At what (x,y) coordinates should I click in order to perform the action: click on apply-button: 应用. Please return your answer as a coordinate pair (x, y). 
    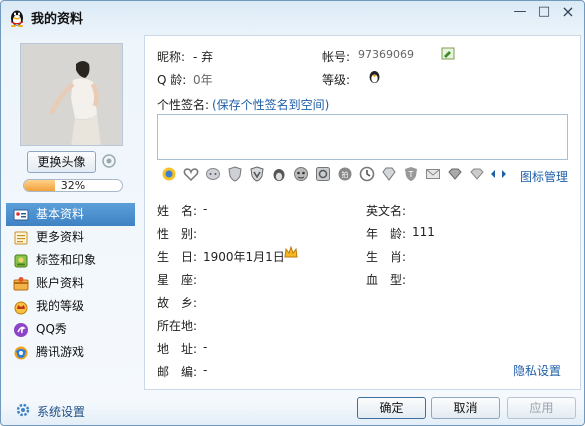
    Looking at the image, I should click on (541, 408).